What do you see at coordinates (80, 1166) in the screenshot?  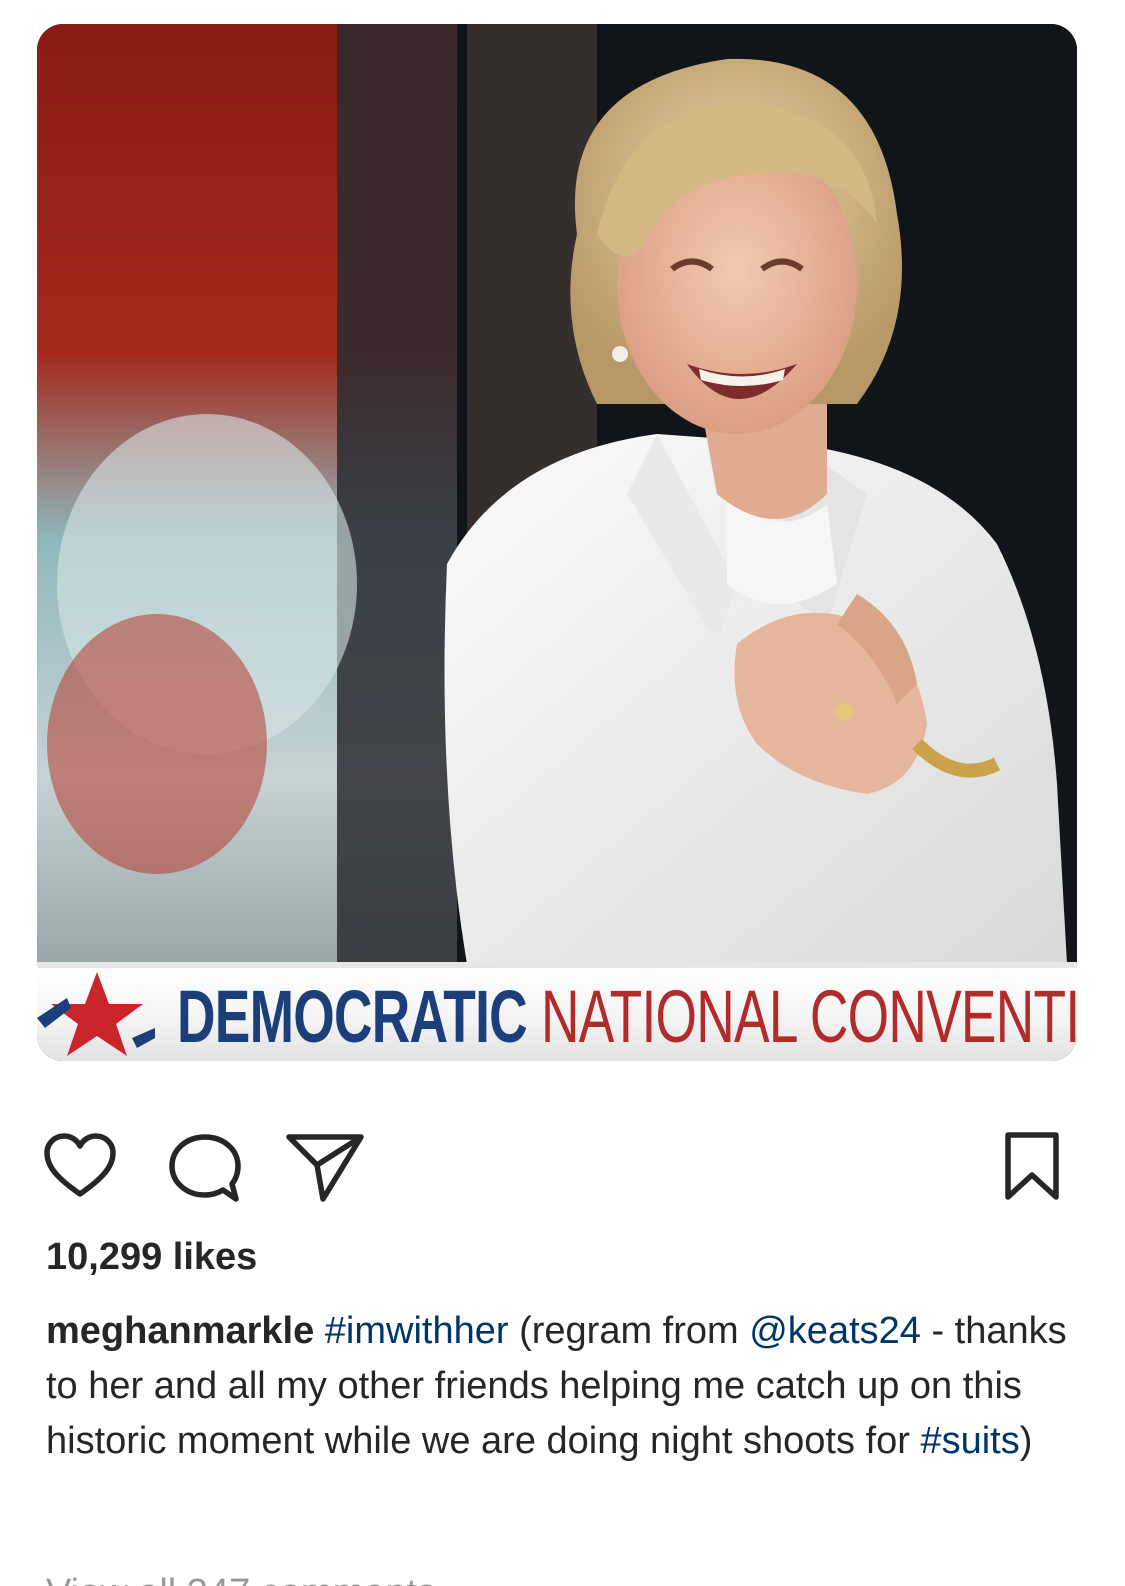 I see `heart-icon` at bounding box center [80, 1166].